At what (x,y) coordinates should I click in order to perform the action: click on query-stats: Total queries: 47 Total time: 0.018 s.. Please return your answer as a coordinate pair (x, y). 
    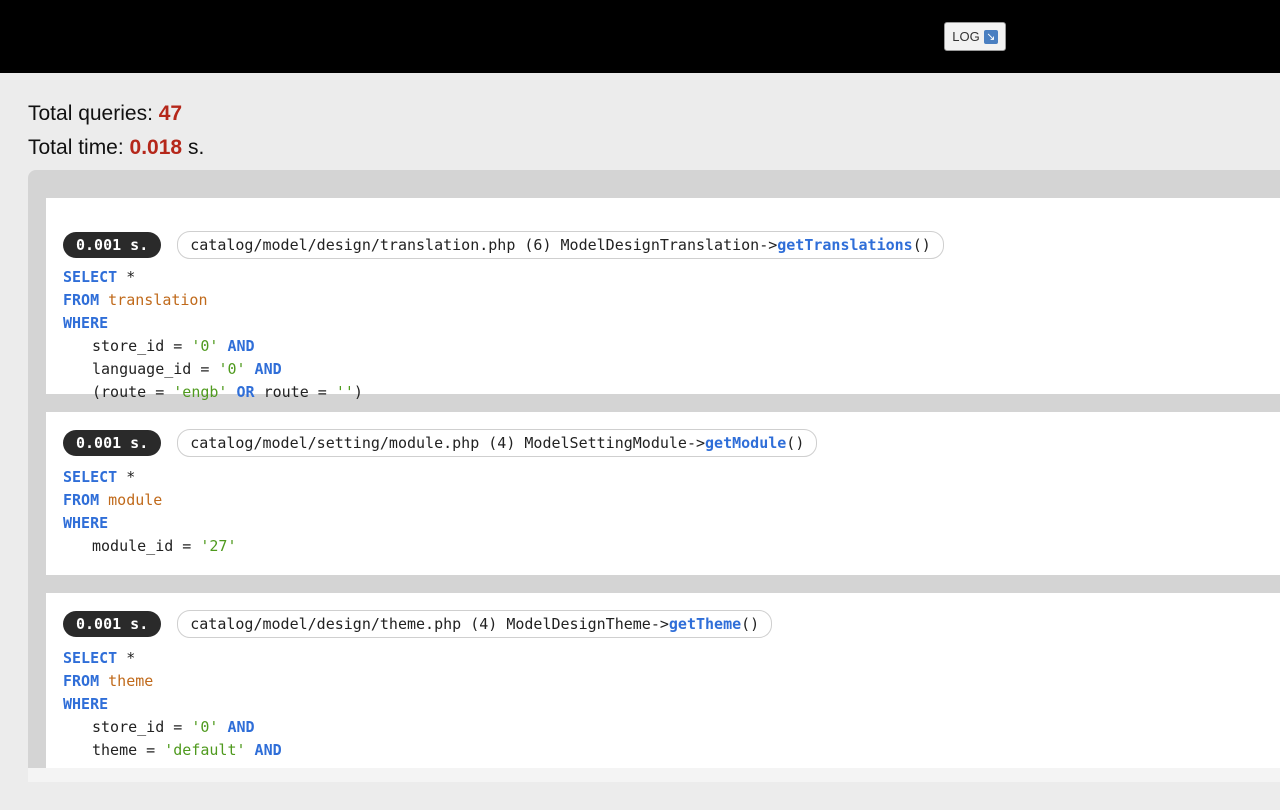
    Looking at the image, I should click on (116, 132).